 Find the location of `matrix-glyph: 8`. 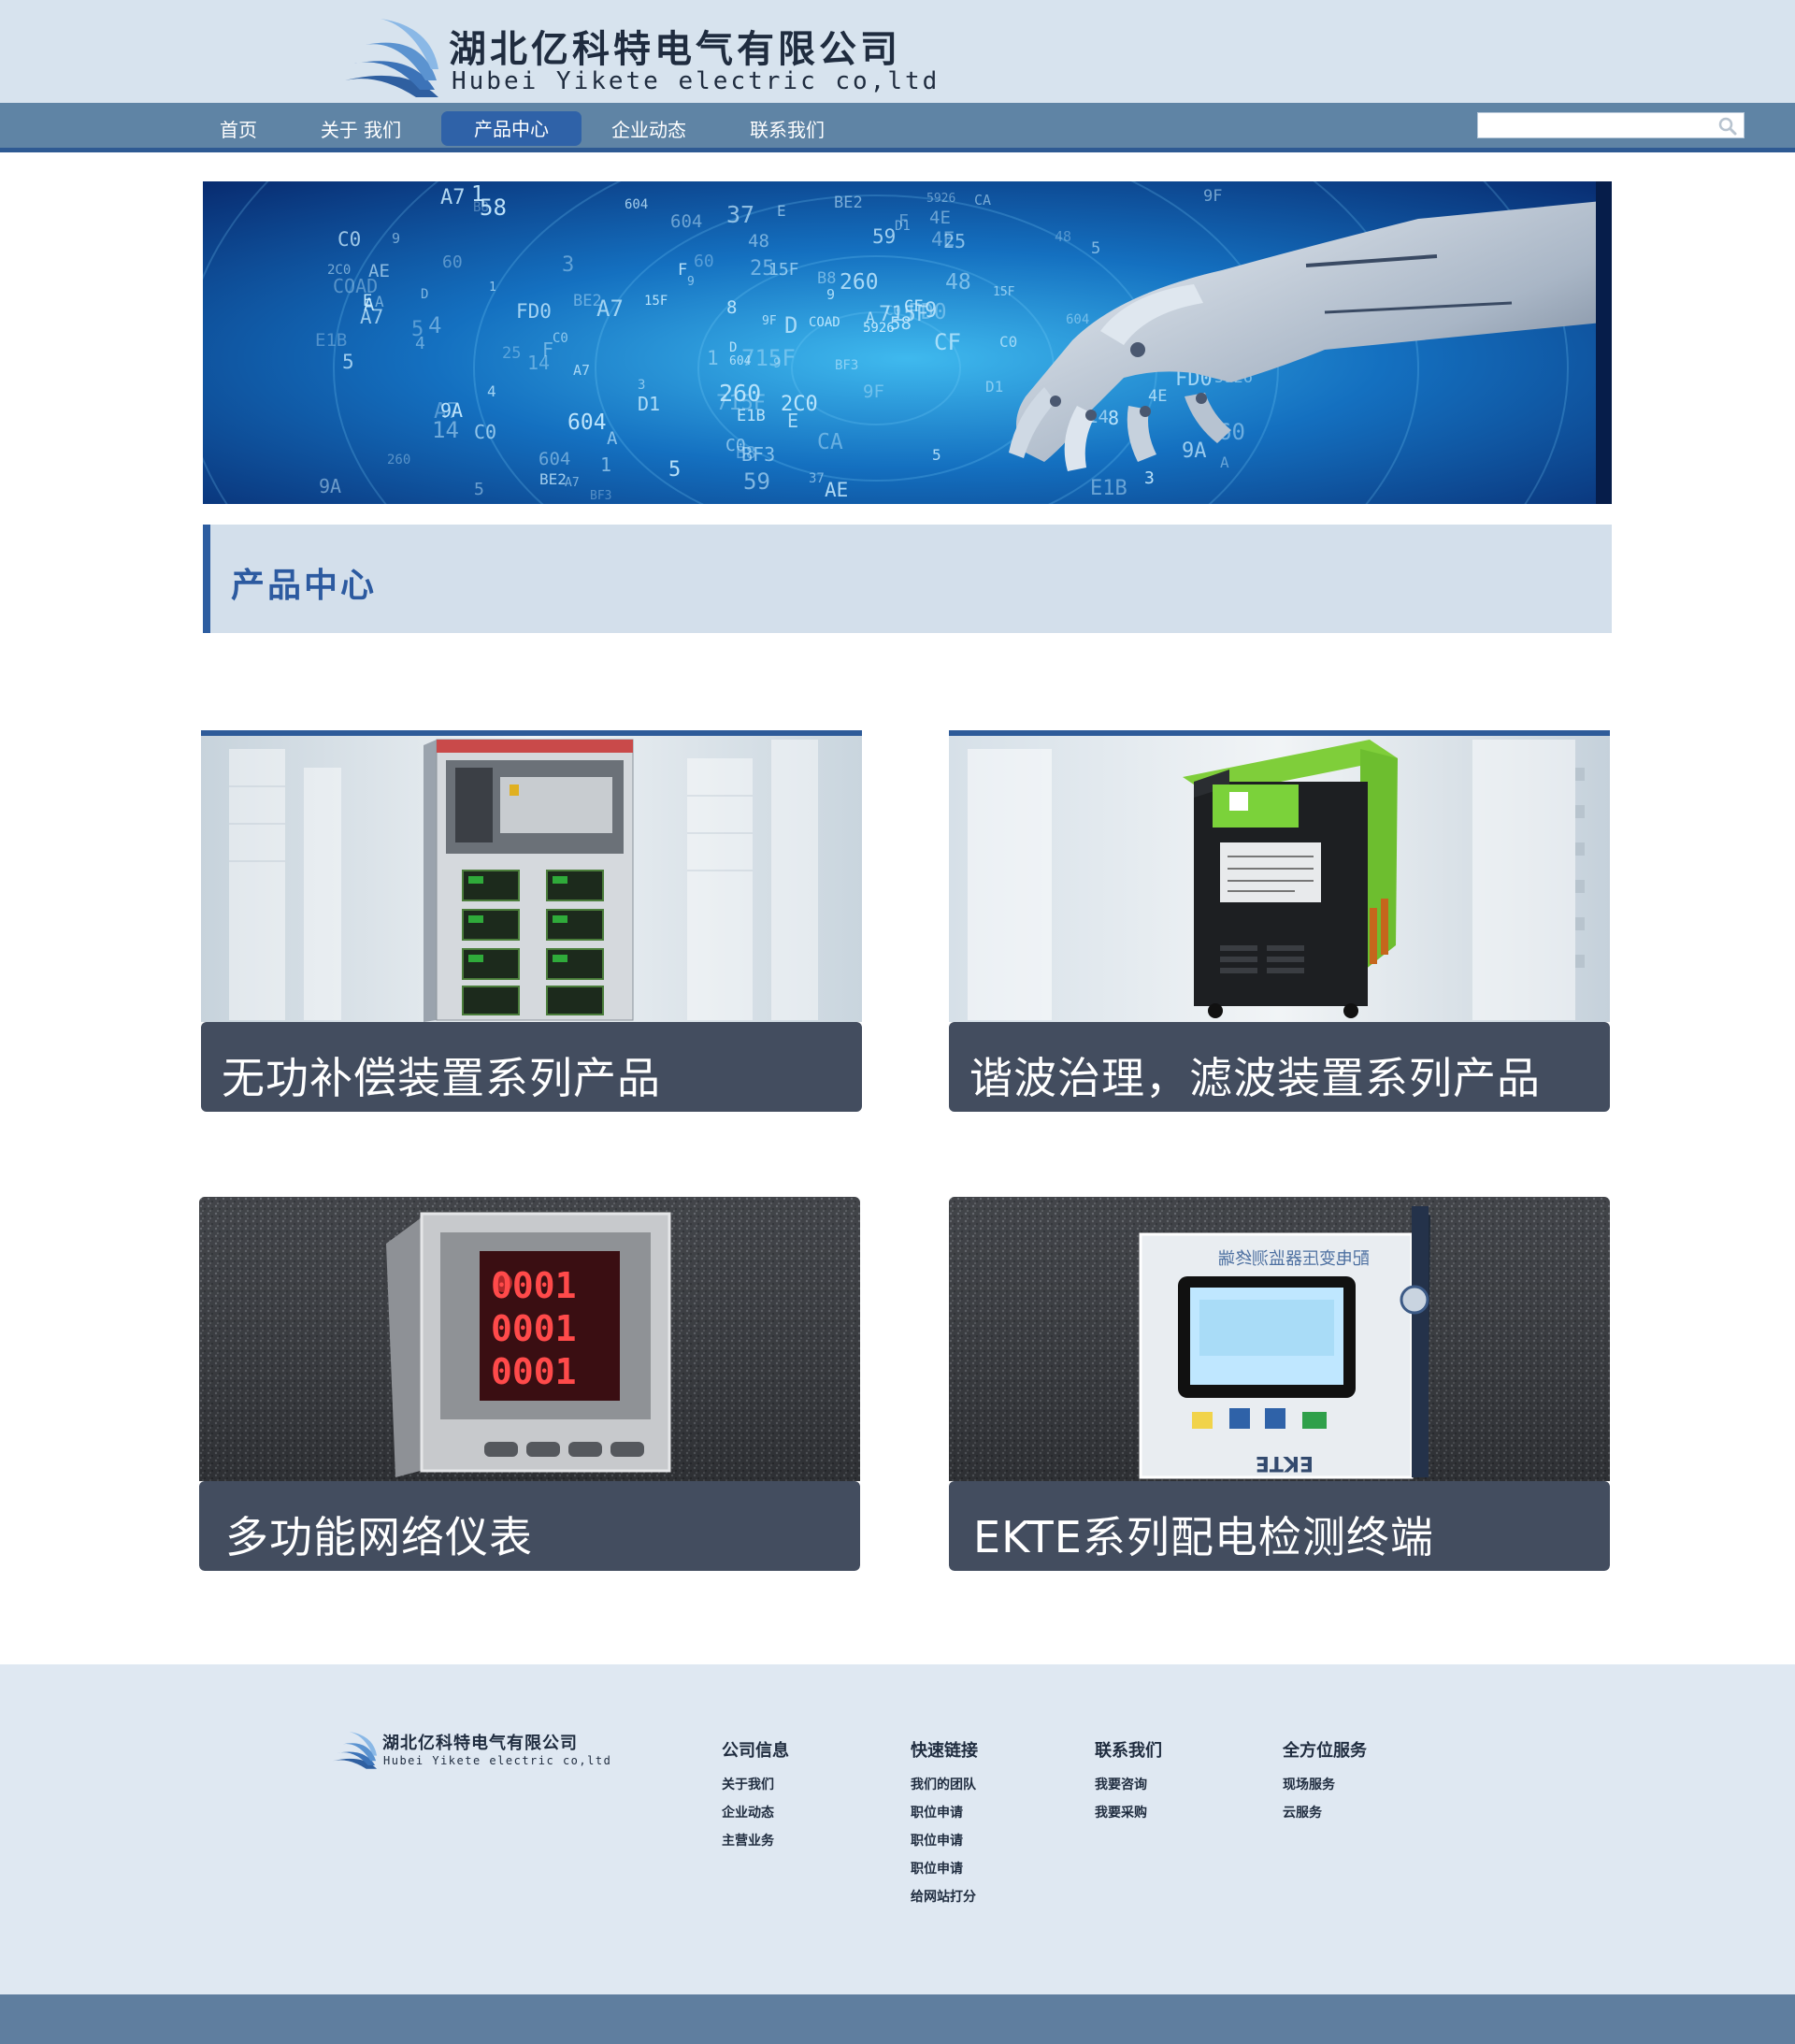

matrix-glyph: 8 is located at coordinates (732, 307).